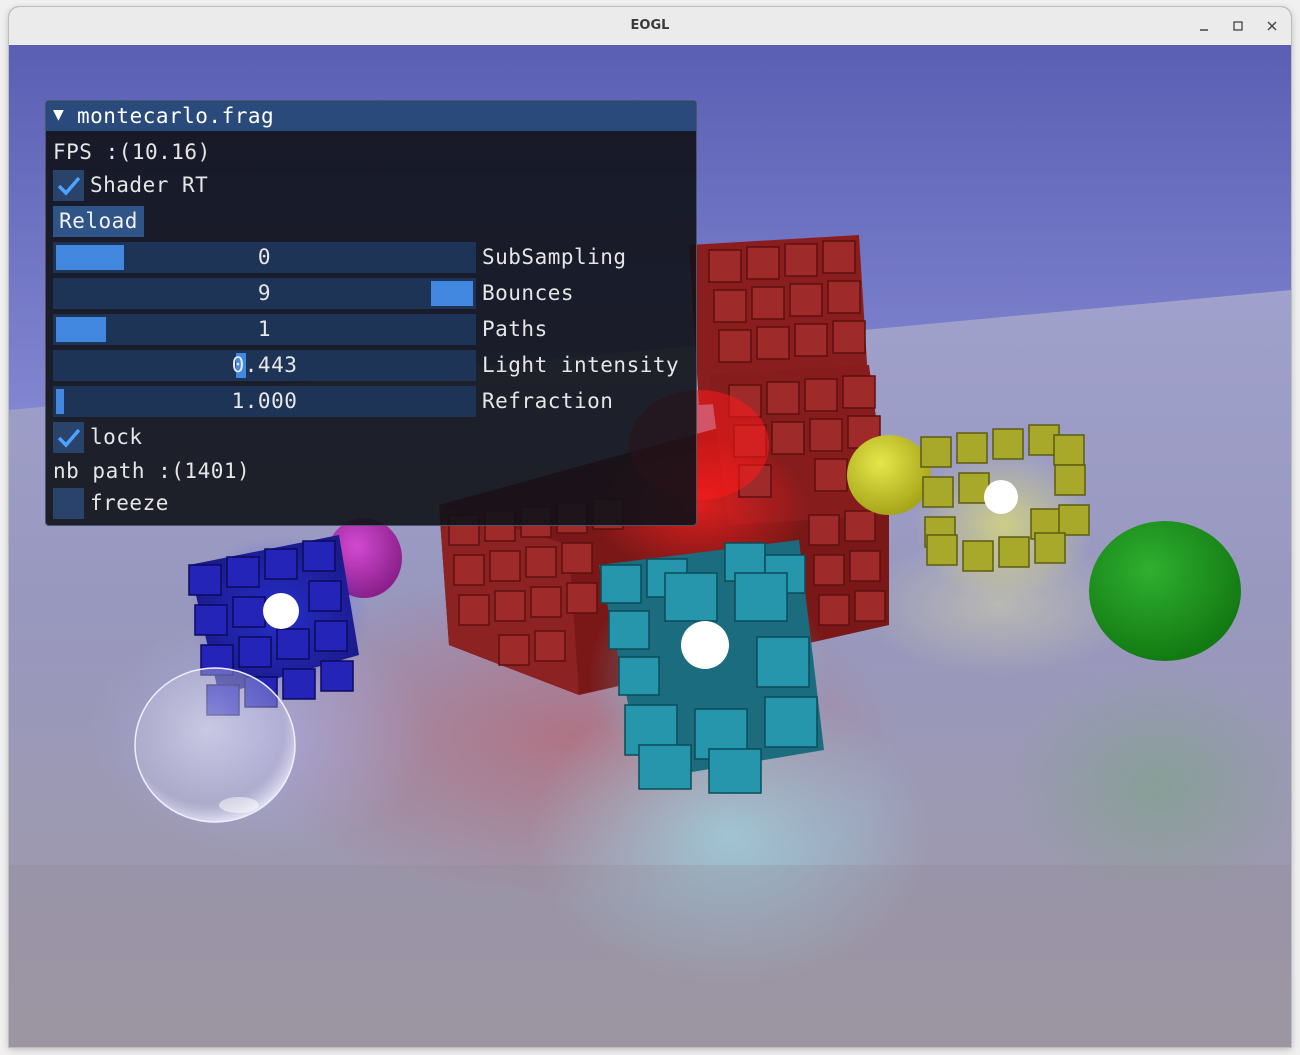 This screenshot has width=1300, height=1055. I want to click on paths-label: Paths, so click(515, 329).